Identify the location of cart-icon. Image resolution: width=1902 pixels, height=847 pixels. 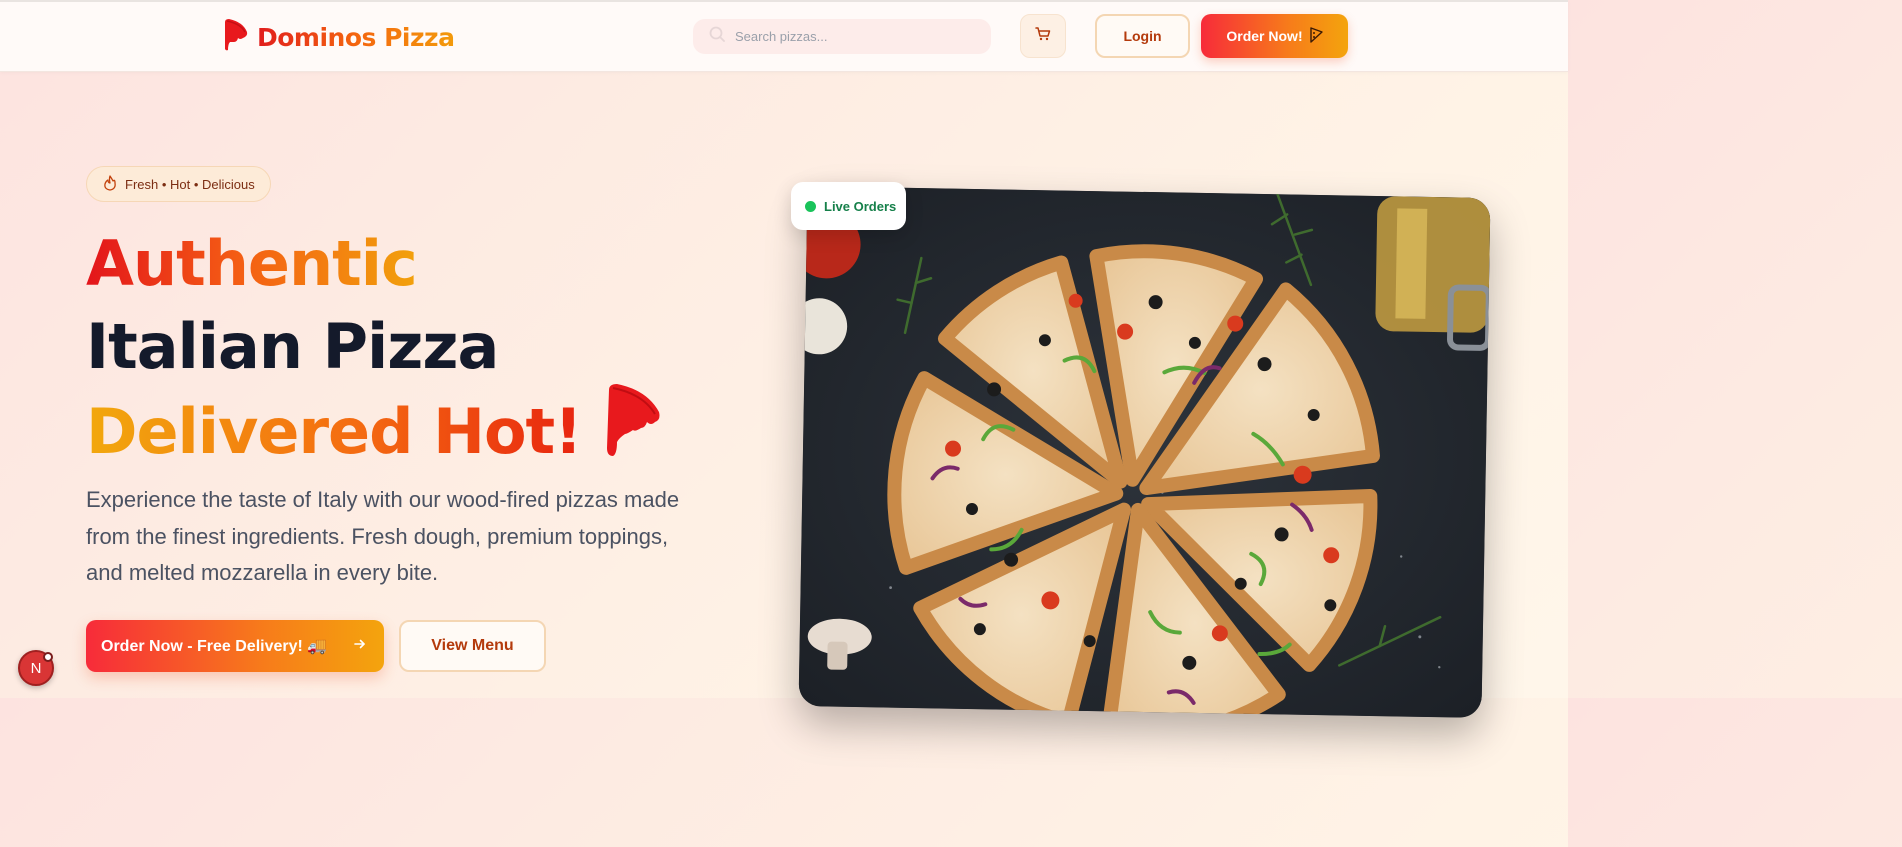
(1043, 36).